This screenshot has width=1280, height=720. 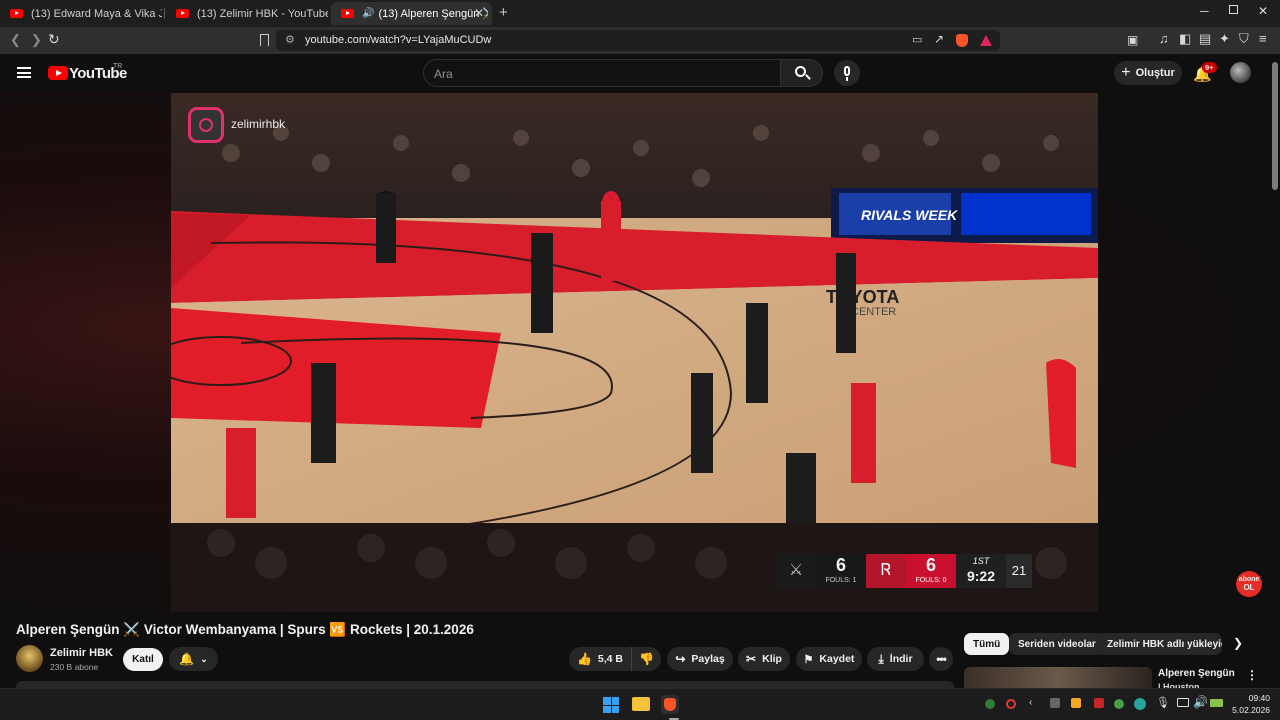 What do you see at coordinates (81, 653) in the screenshot?
I see `channel-name: Zelimir HBK` at bounding box center [81, 653].